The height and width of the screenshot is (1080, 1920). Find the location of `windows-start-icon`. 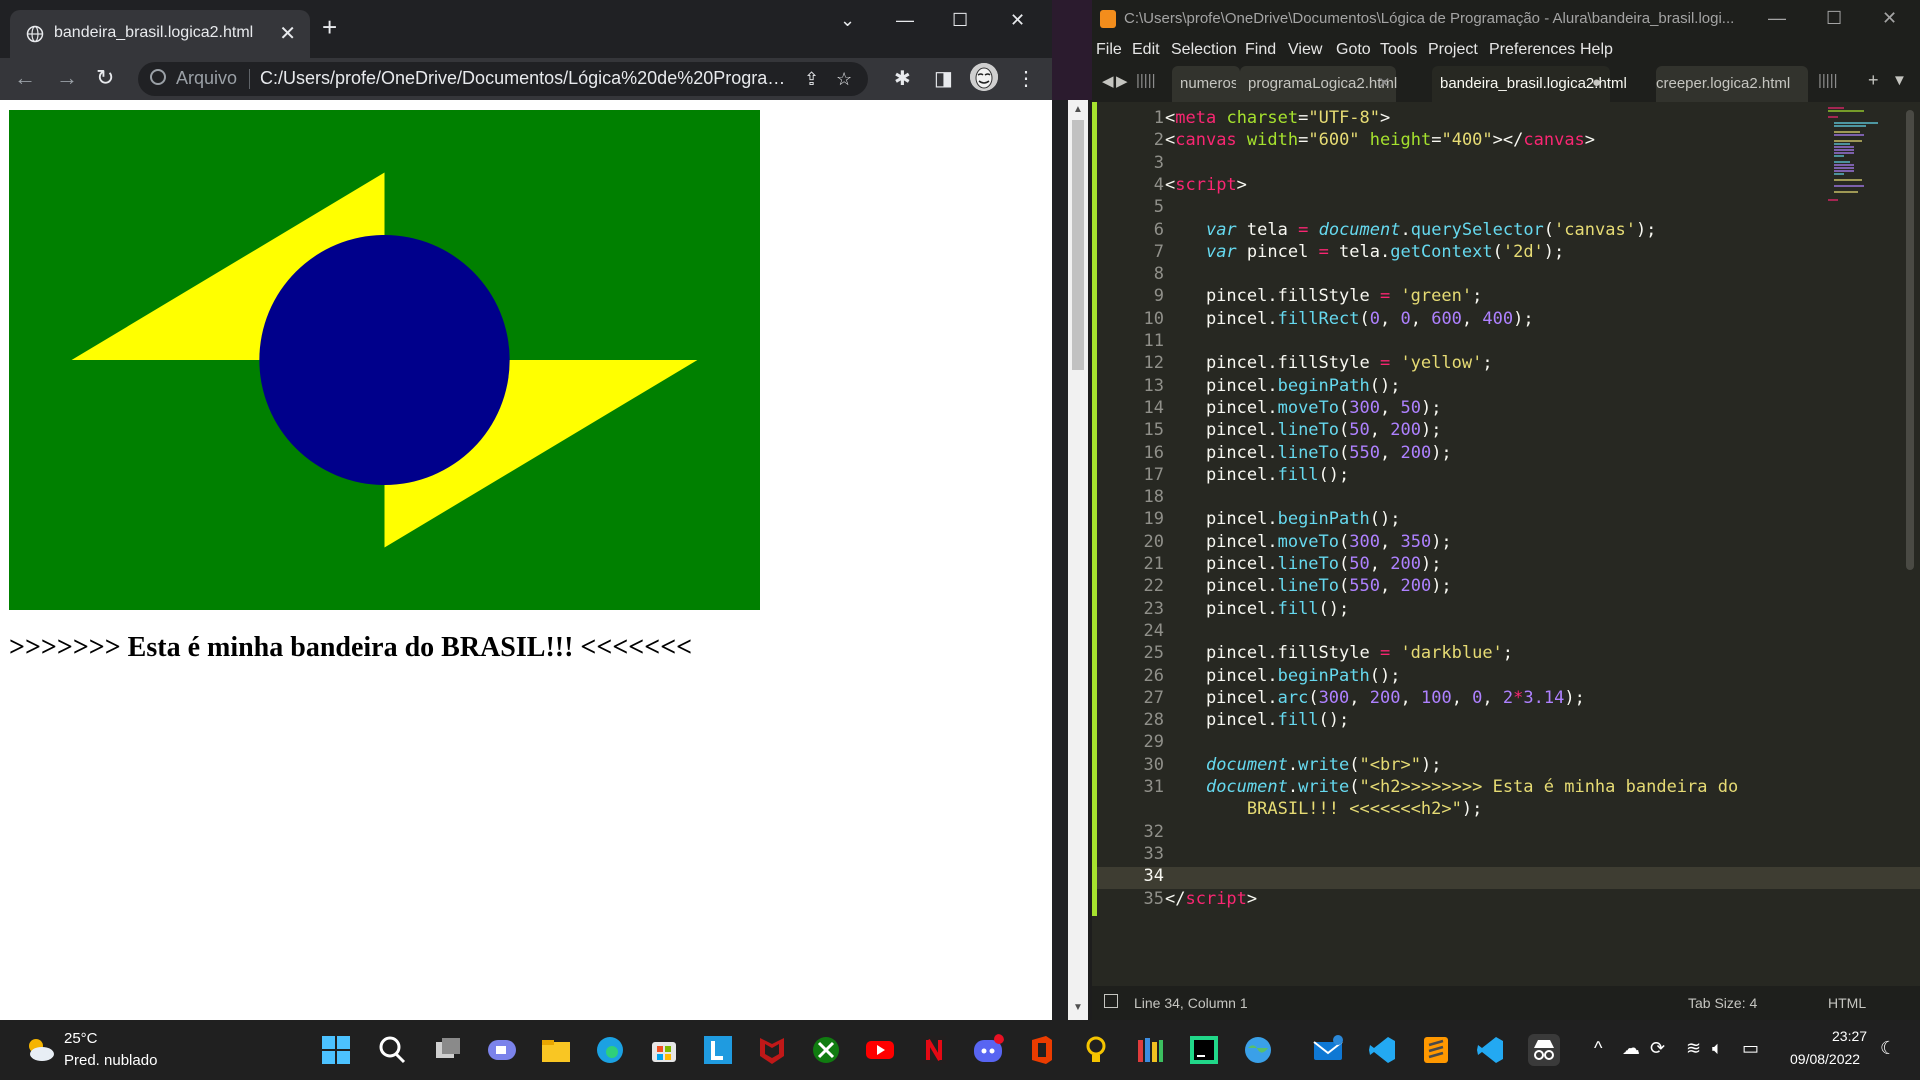

windows-start-icon is located at coordinates (336, 1050).